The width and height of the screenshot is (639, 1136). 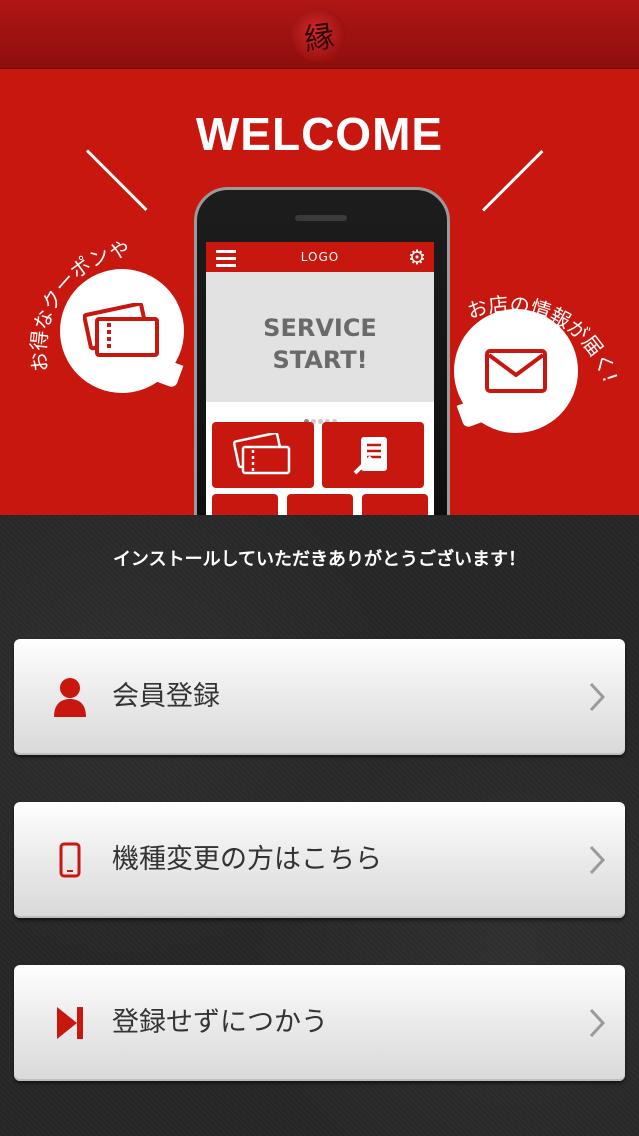 I want to click on info-caption: お店の情報が届く!, so click(x=543, y=338).